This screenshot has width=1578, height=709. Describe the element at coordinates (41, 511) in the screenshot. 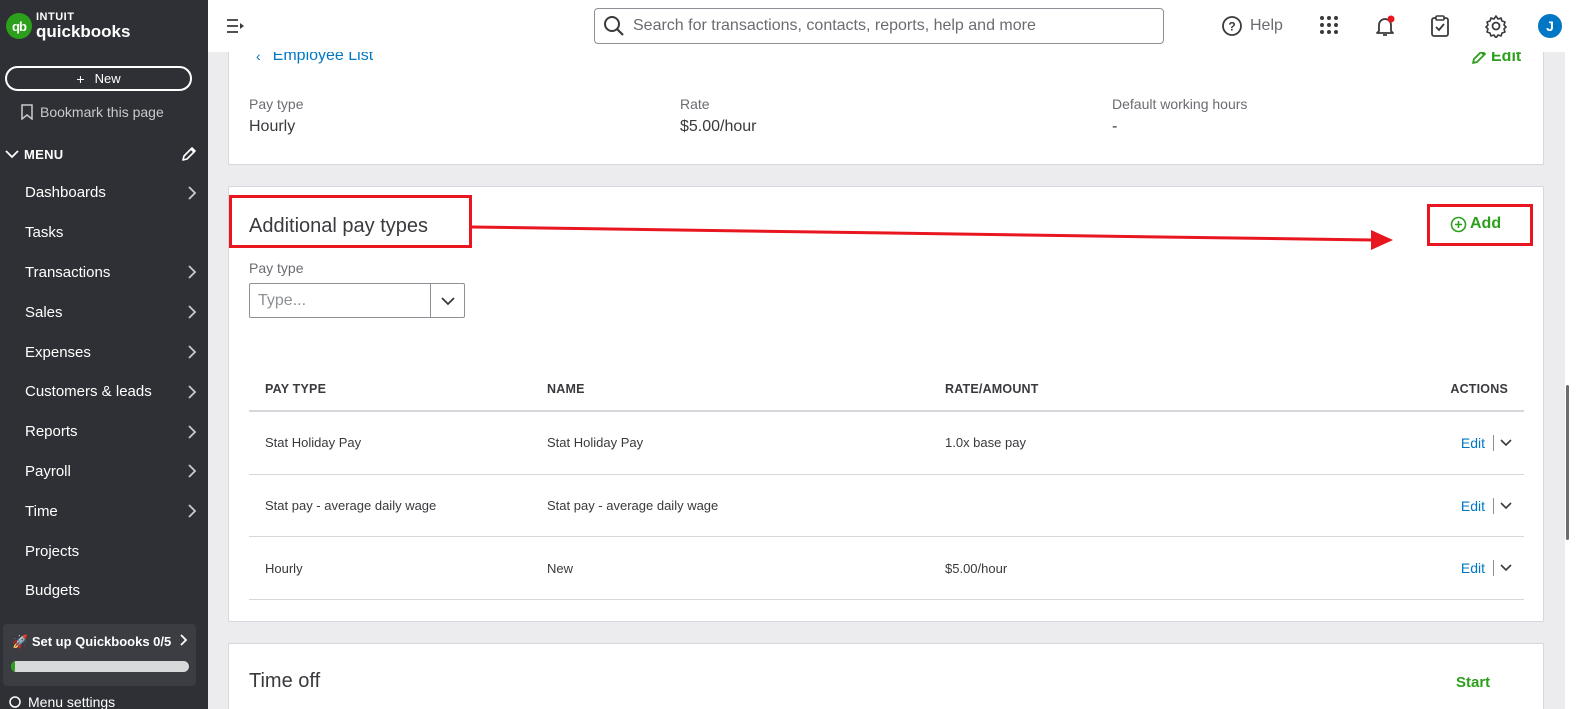

I see `sidebar-item-label: Time` at that location.